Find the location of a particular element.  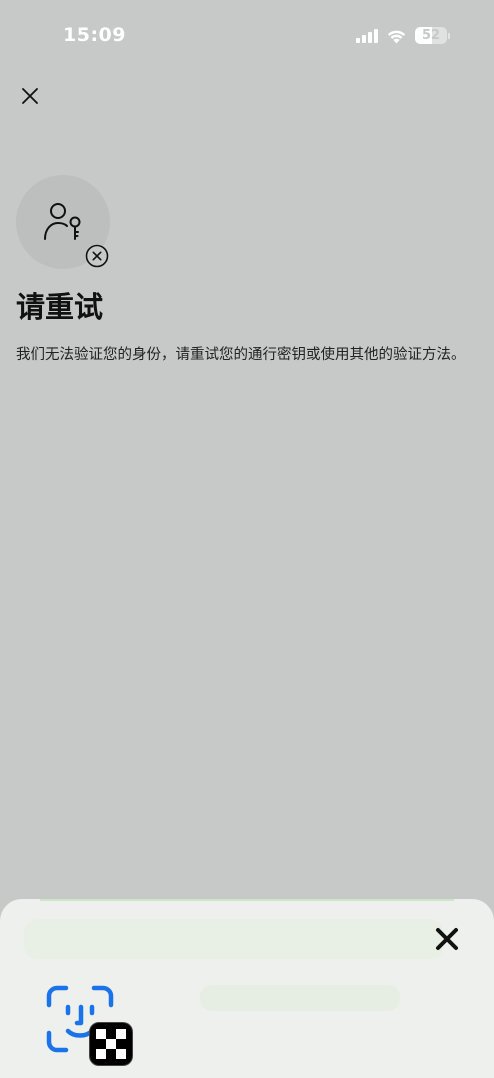

okx-app-icon is located at coordinates (111, 1044).